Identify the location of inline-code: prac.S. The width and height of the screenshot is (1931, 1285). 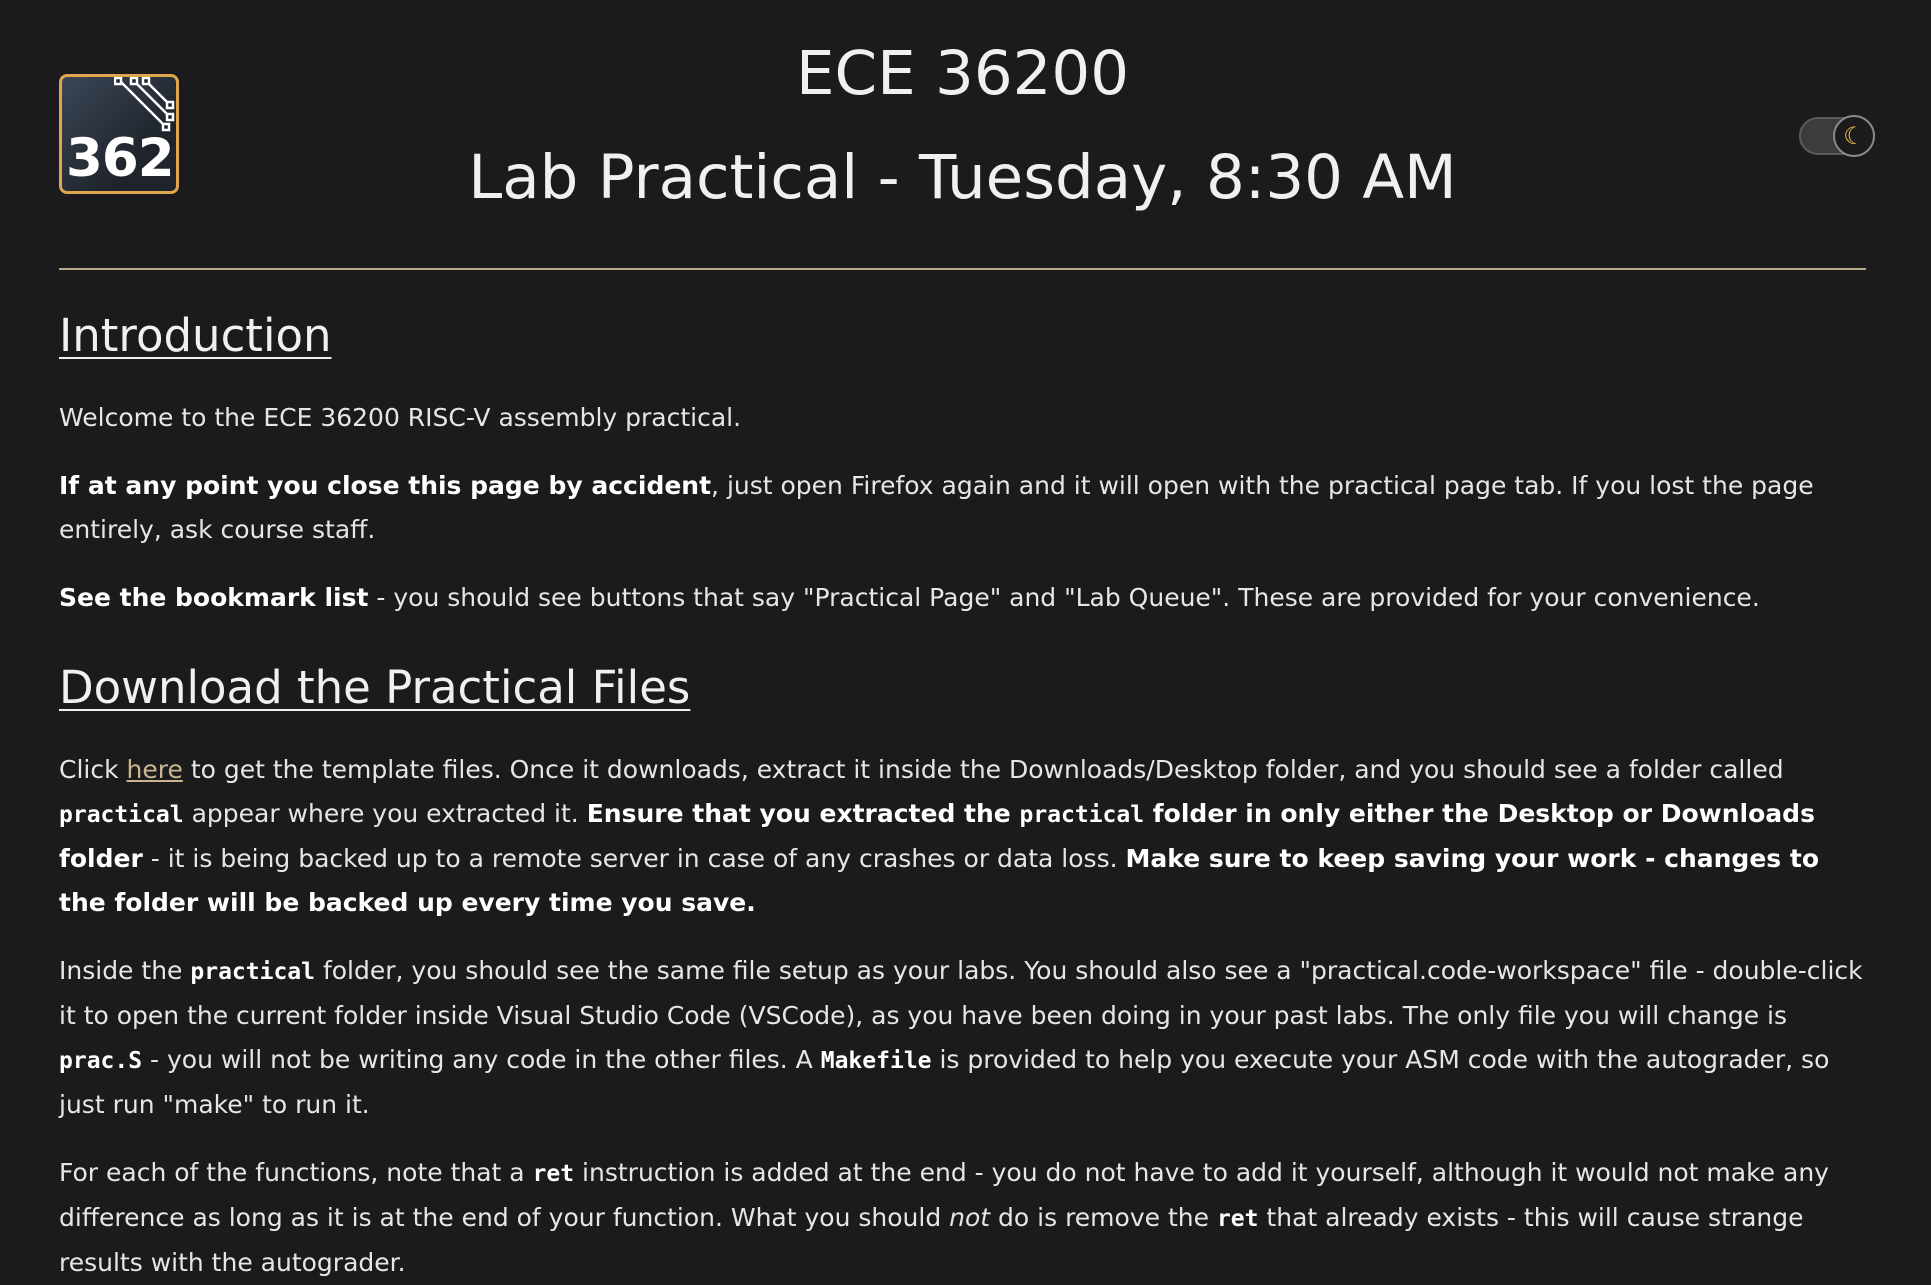
(101, 1061).